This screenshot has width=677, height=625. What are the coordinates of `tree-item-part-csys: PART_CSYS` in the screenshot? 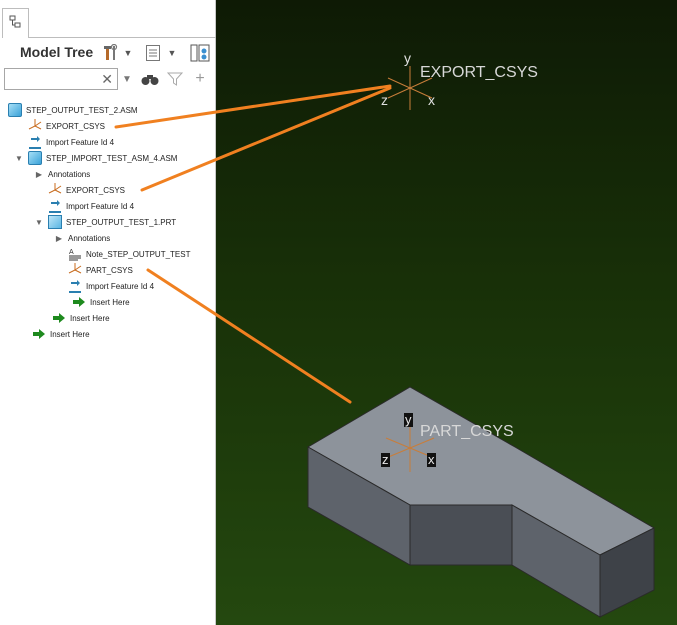 It's located at (100, 270).